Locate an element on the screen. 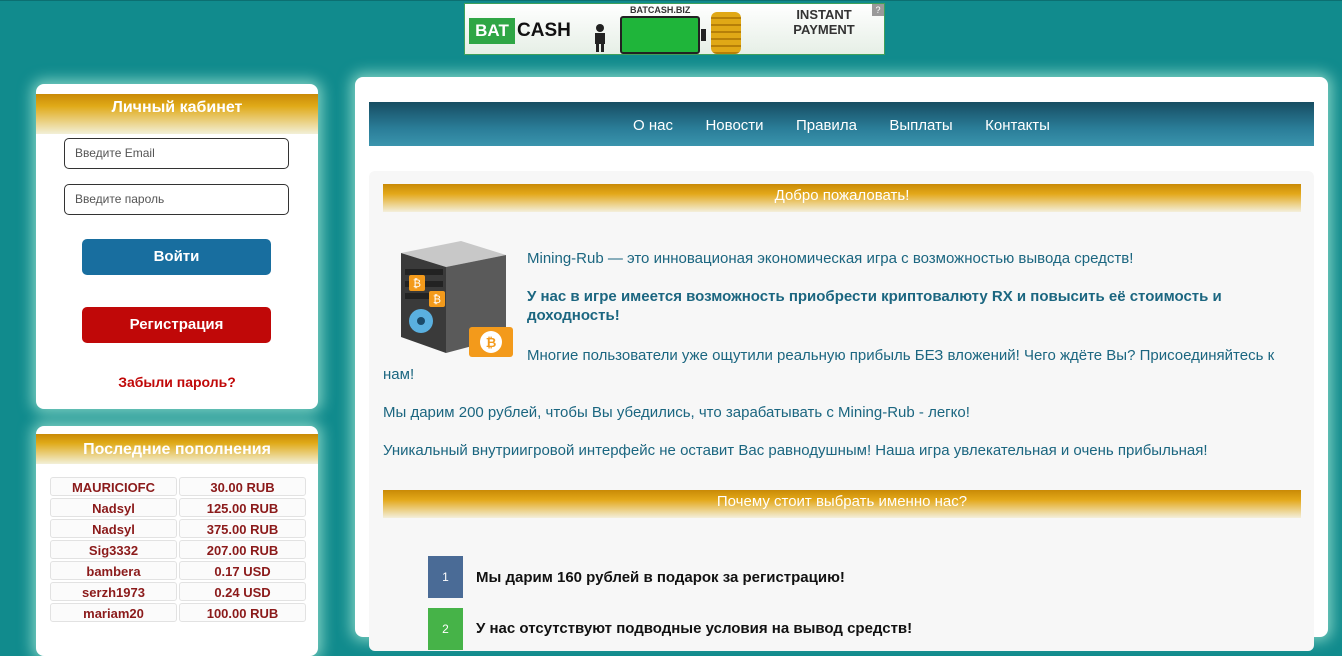 The height and width of the screenshot is (656, 1342). mining-server-image: ₿ ₿ ₿ is located at coordinates (457, 299).